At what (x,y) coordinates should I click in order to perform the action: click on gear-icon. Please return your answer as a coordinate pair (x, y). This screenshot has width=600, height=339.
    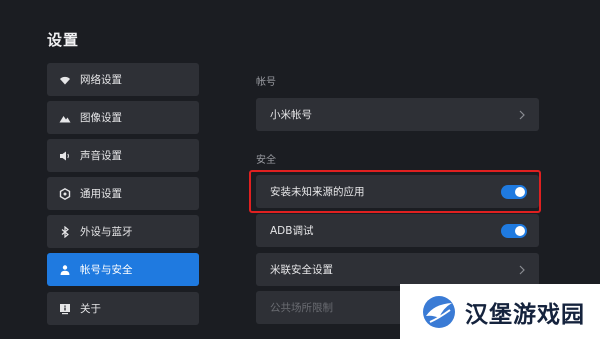
    Looking at the image, I should click on (65, 194).